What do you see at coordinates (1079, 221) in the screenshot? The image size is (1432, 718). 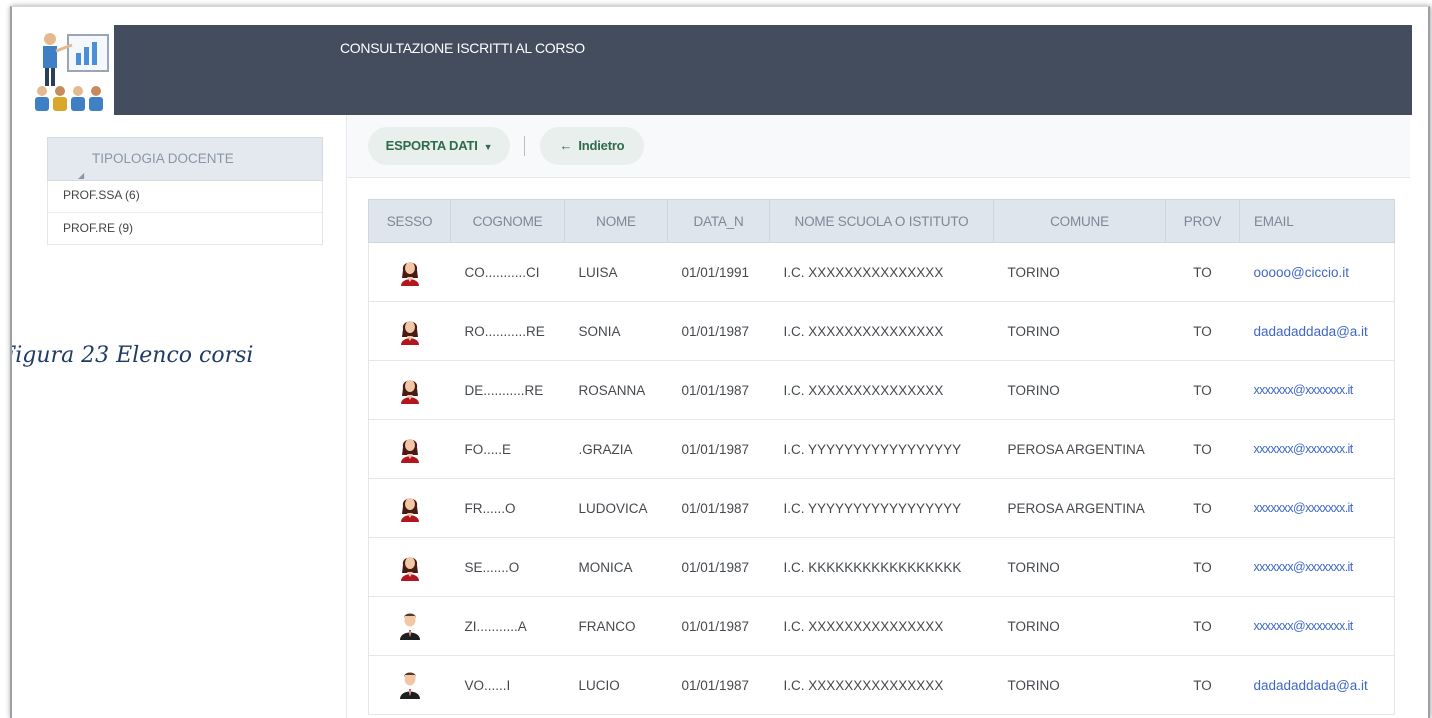 I see `col-header-comune: COMUNE` at bounding box center [1079, 221].